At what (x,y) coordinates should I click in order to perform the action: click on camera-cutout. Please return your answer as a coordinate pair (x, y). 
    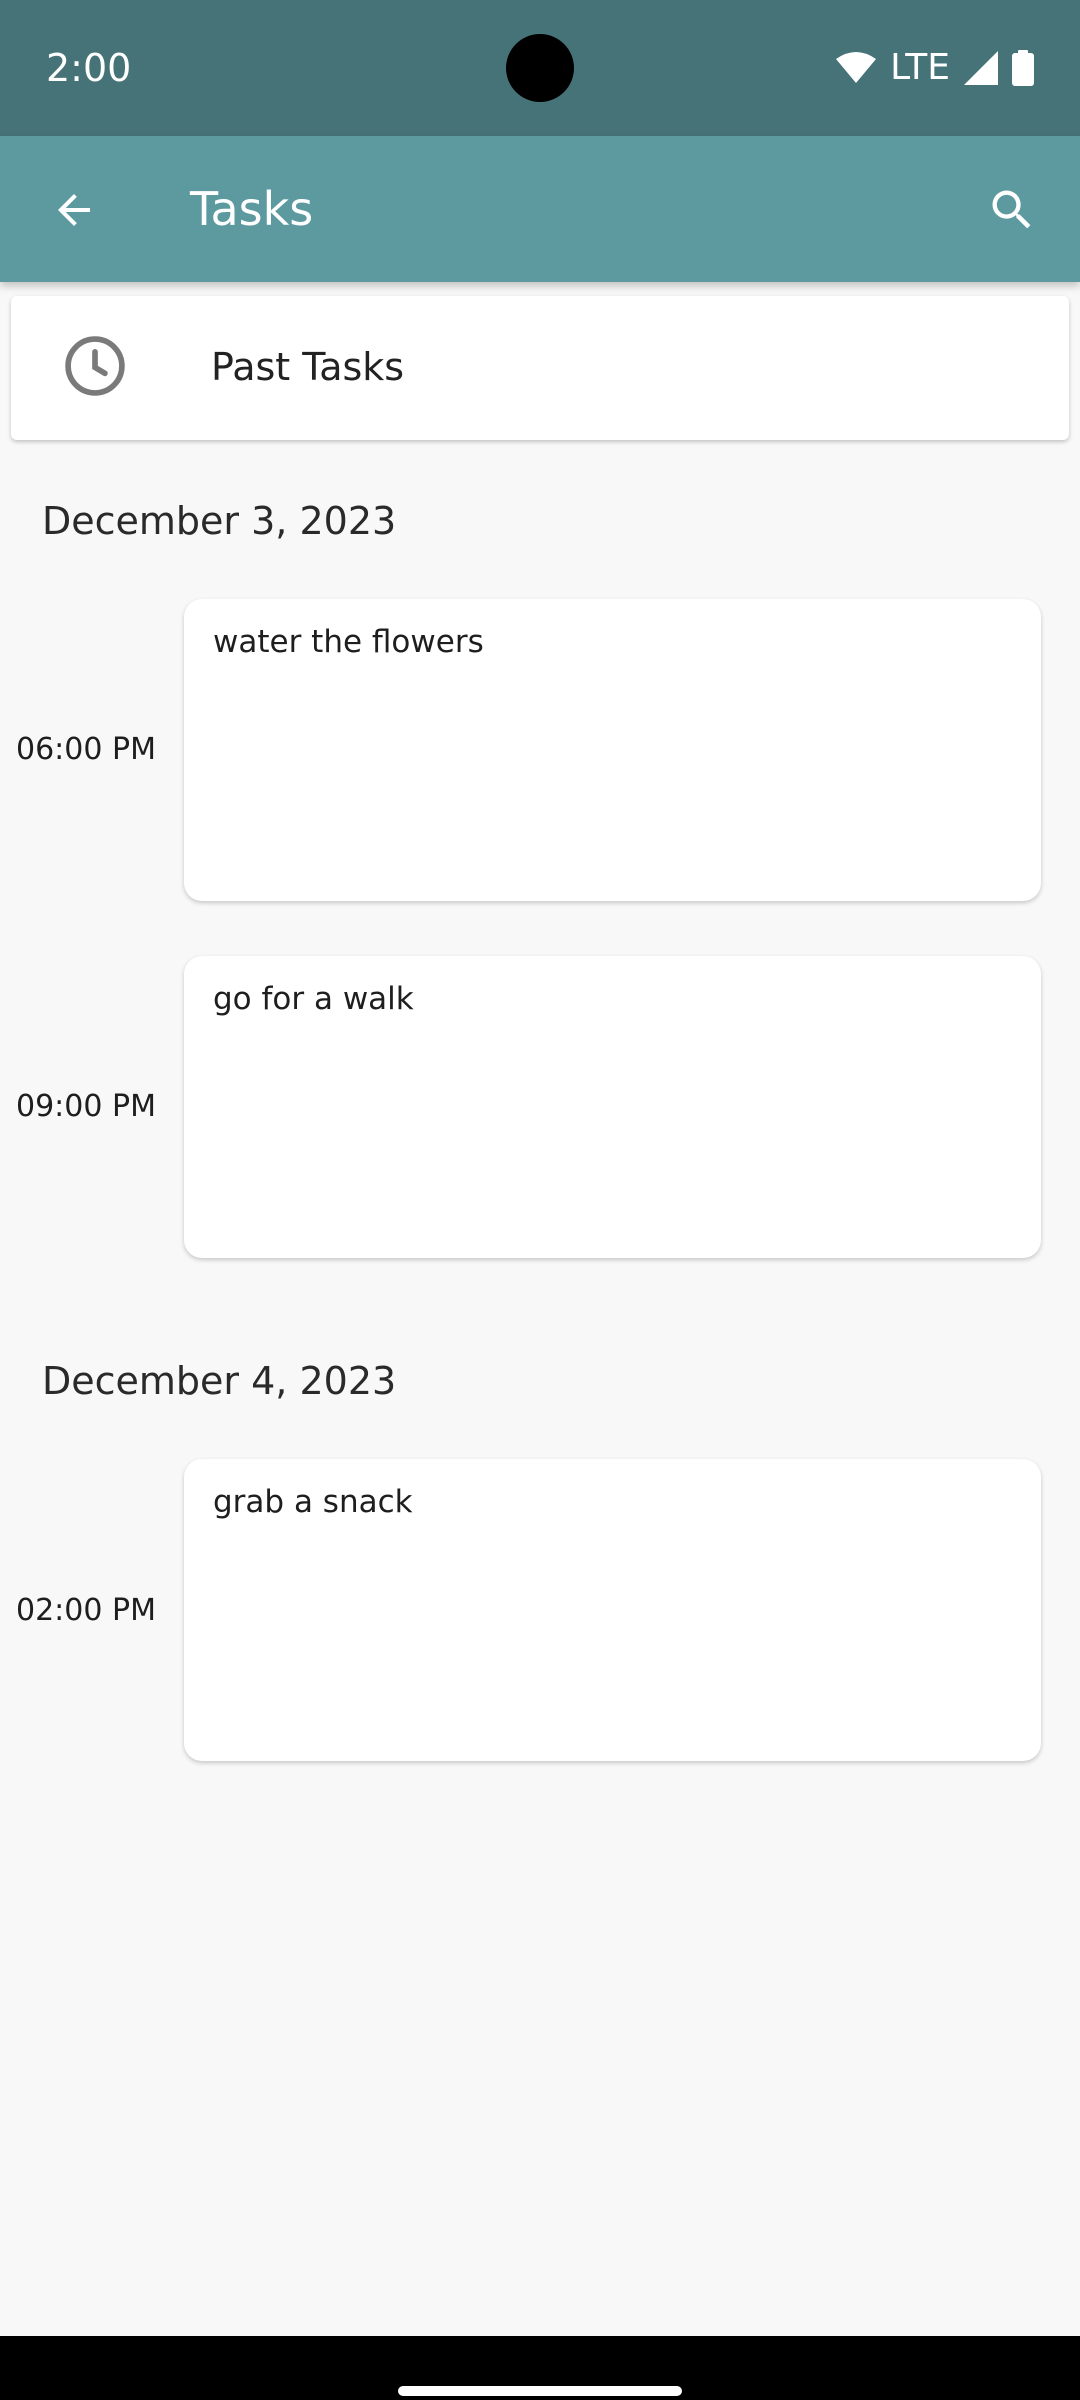
    Looking at the image, I should click on (540, 68).